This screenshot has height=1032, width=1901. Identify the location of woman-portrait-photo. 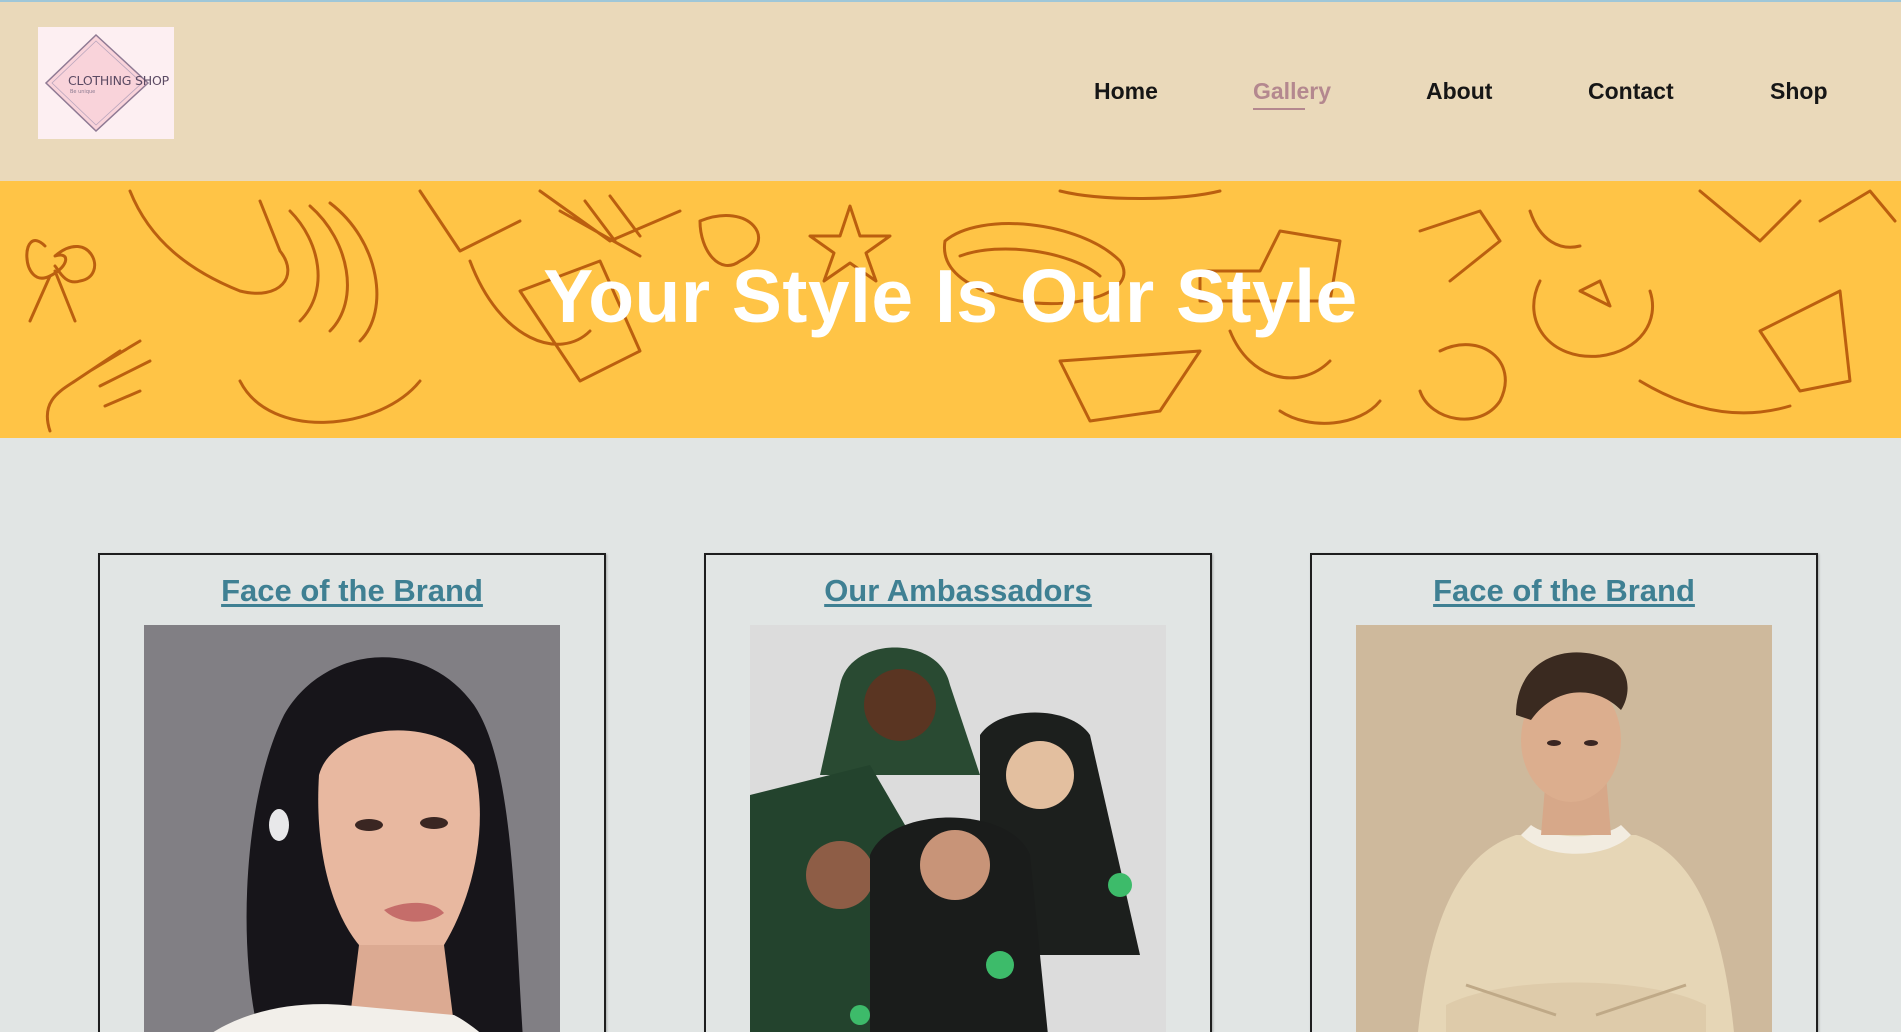
(352, 828).